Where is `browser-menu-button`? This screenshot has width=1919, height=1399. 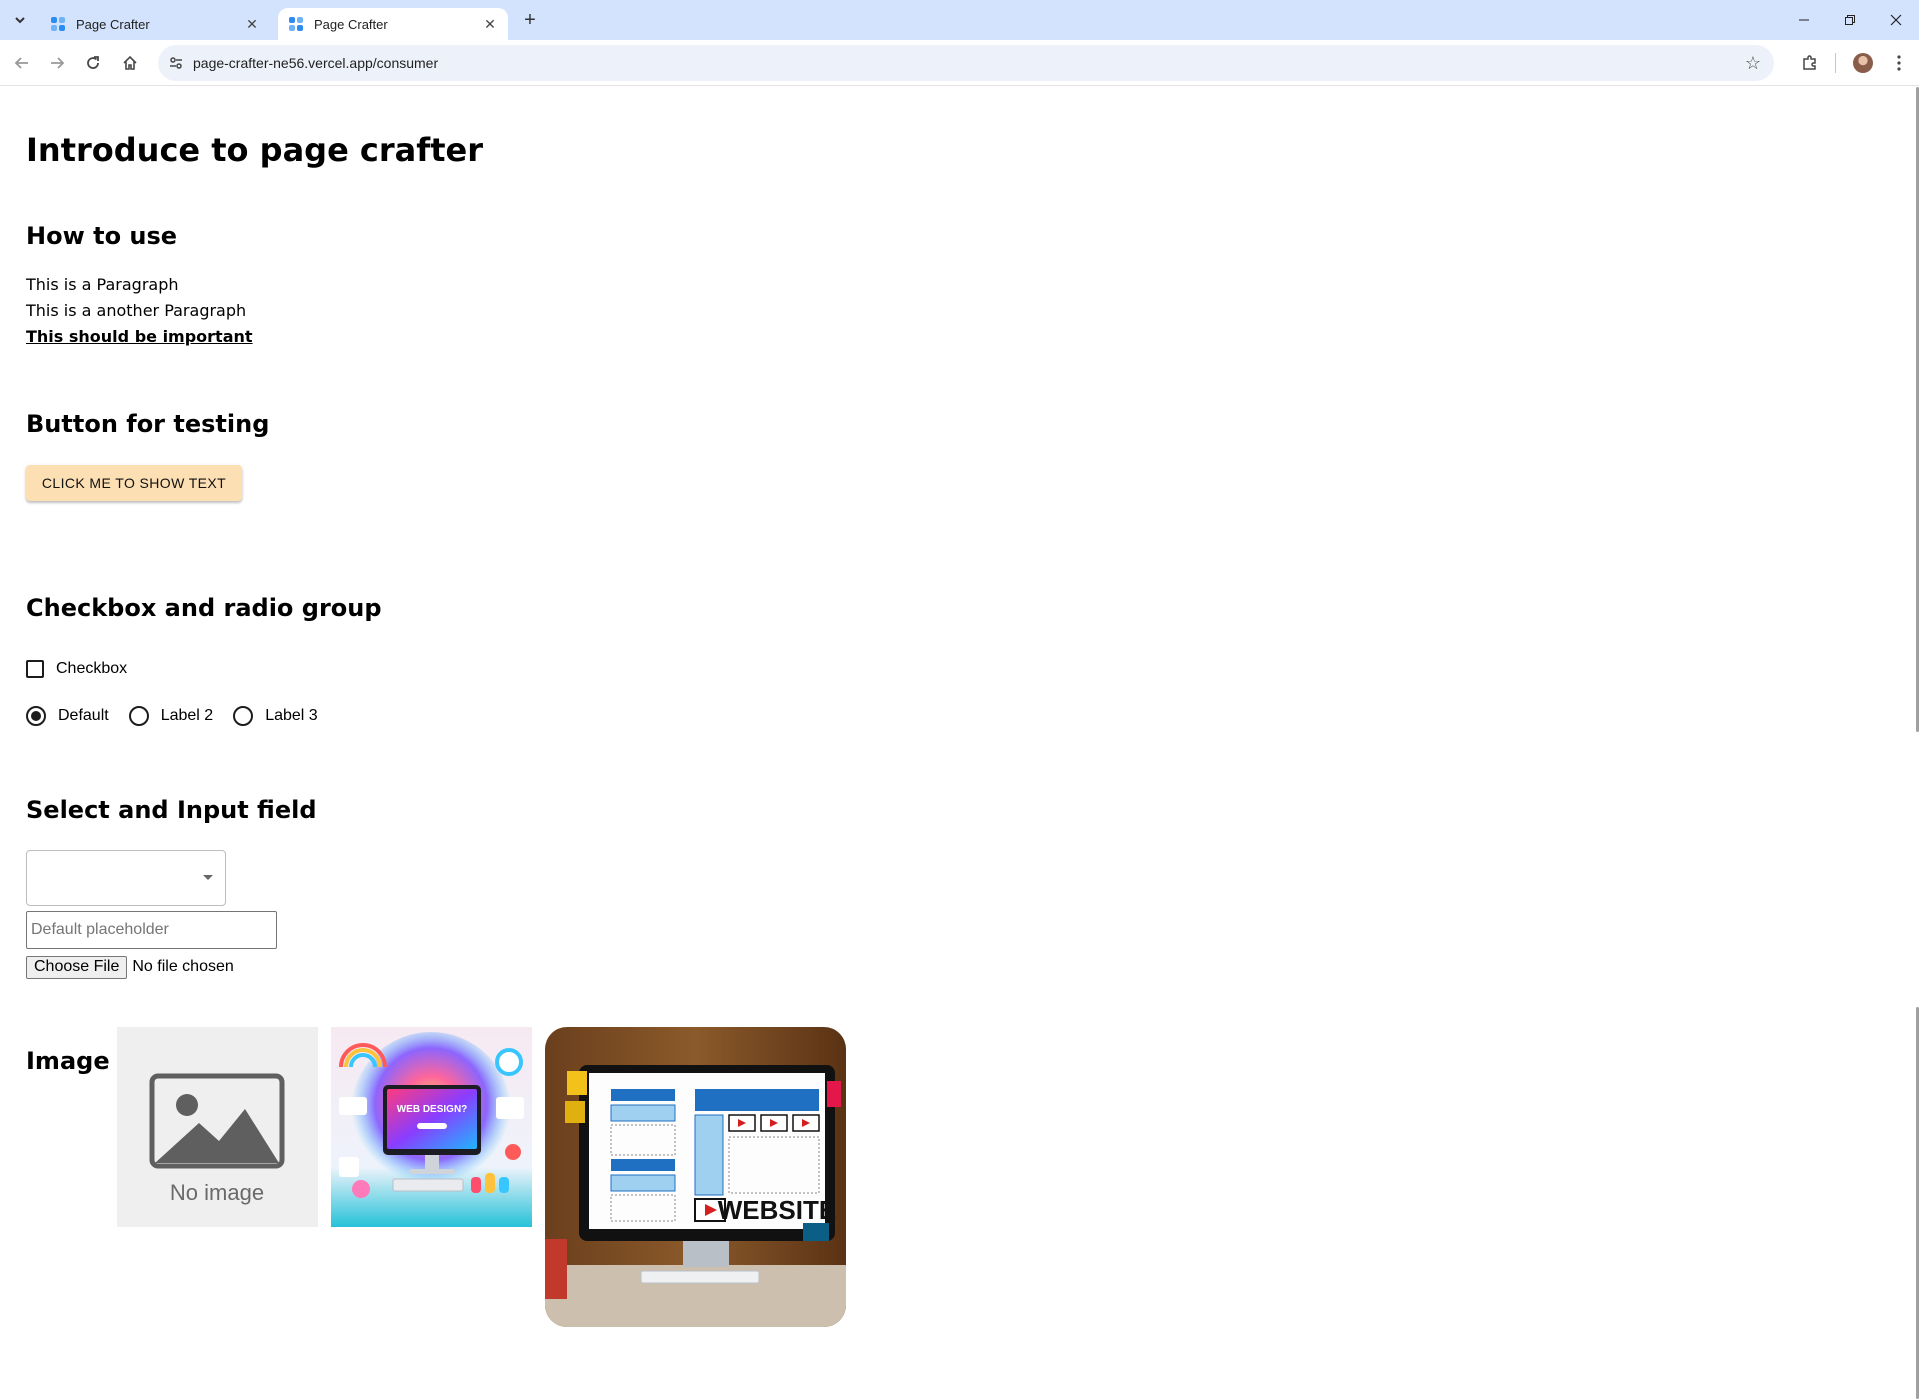 browser-menu-button is located at coordinates (1899, 63).